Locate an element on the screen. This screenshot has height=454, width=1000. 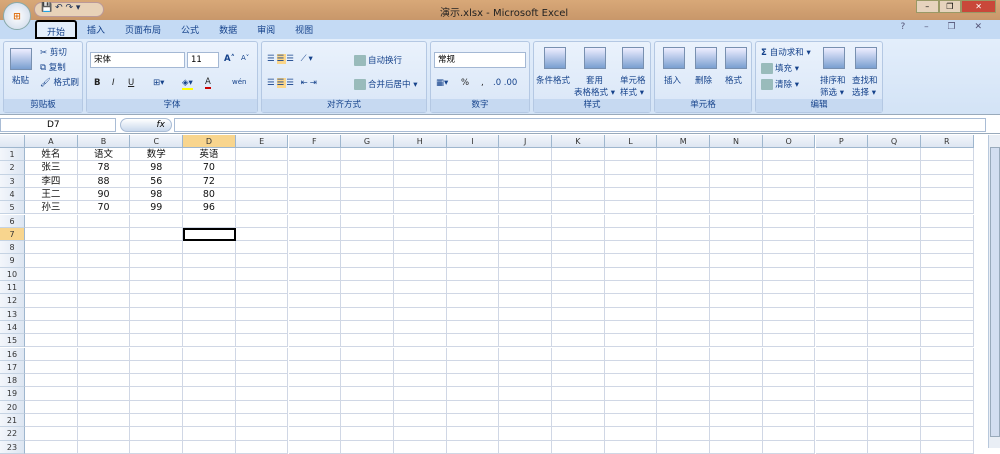
cell-L17 is located at coordinates (631, 367).